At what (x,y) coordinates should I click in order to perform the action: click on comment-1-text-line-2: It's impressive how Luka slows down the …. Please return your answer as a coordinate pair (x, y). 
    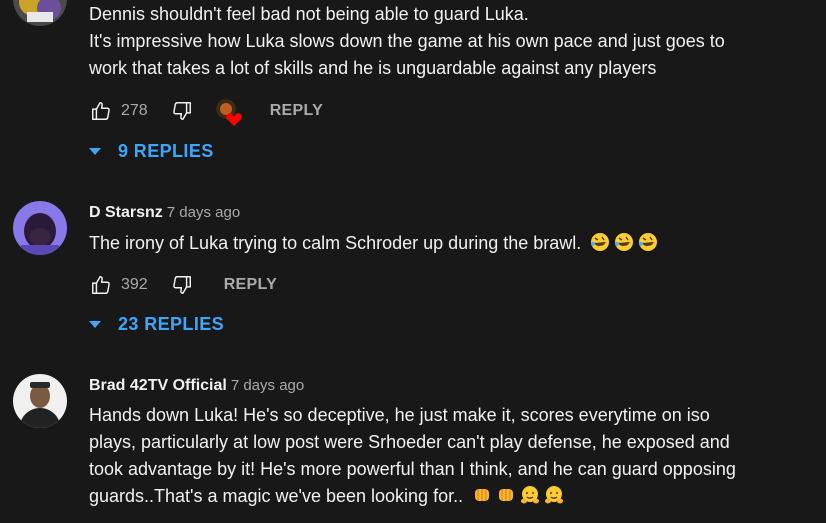
    Looking at the image, I should click on (407, 41).